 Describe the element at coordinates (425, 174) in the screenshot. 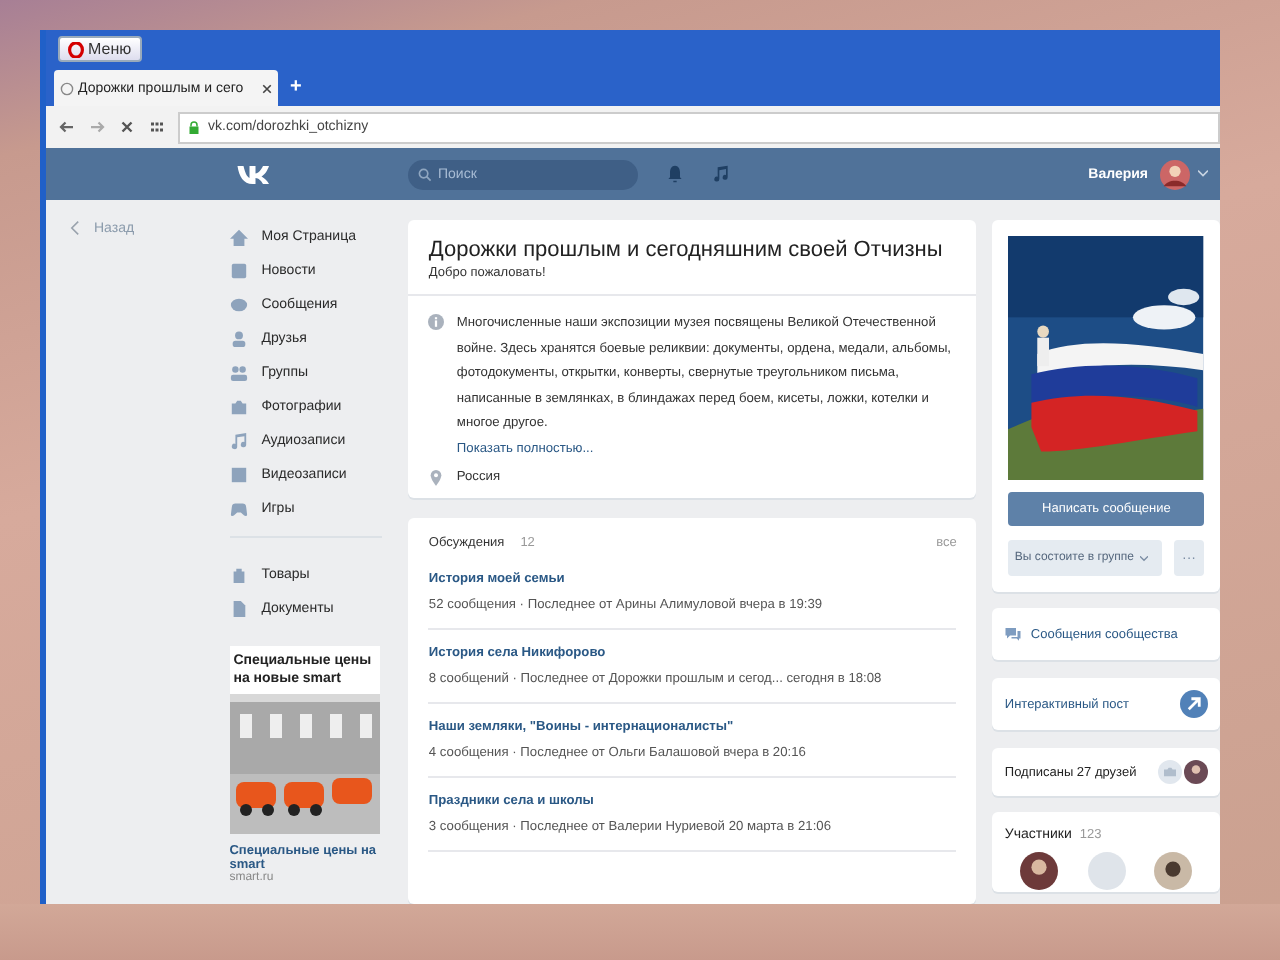

I see `search-icon` at that location.